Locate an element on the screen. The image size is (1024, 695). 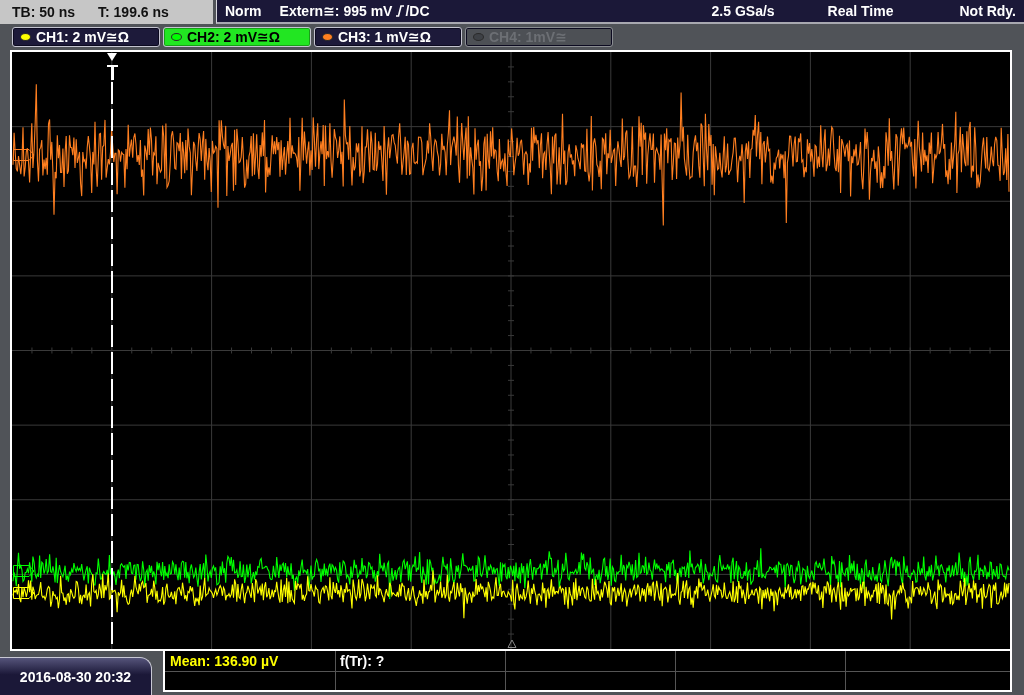
reference-marker-icon is located at coordinates (512, 643).